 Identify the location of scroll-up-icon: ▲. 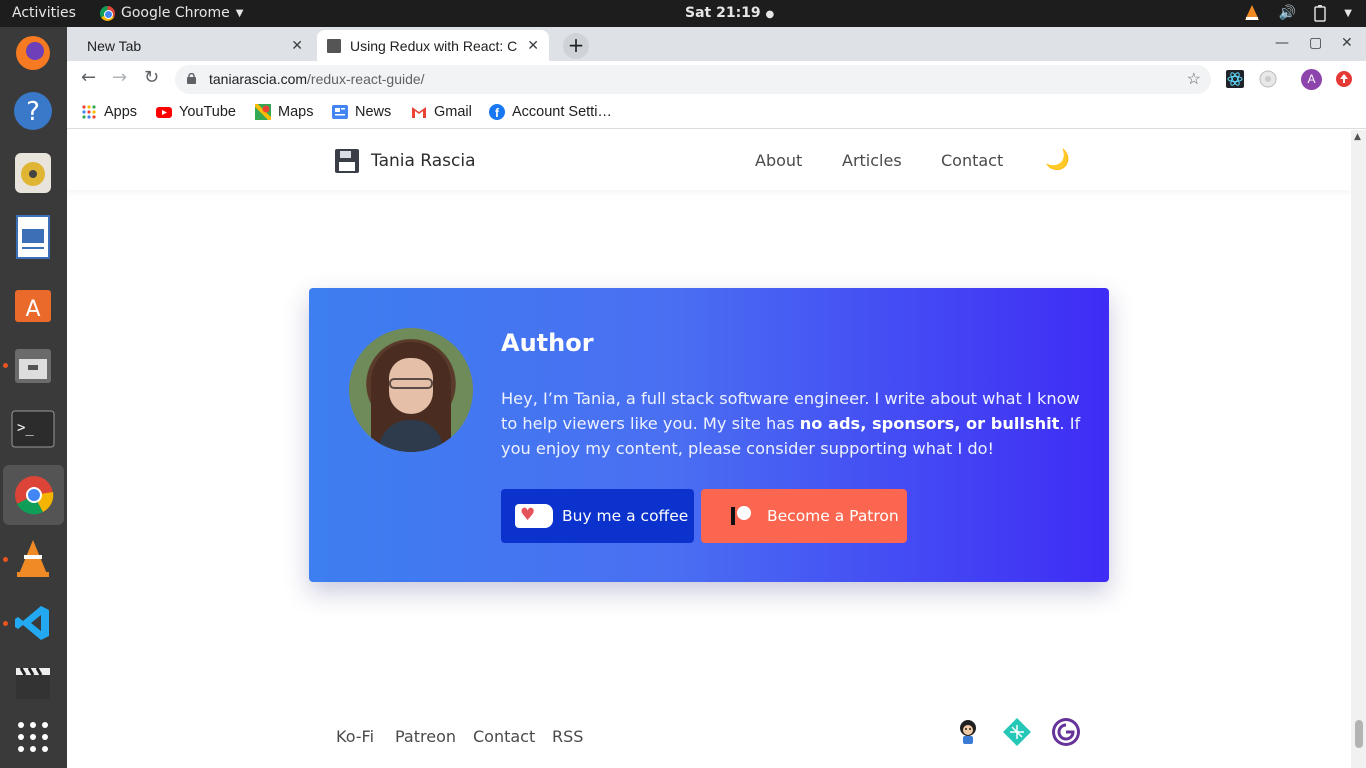
(1357, 137).